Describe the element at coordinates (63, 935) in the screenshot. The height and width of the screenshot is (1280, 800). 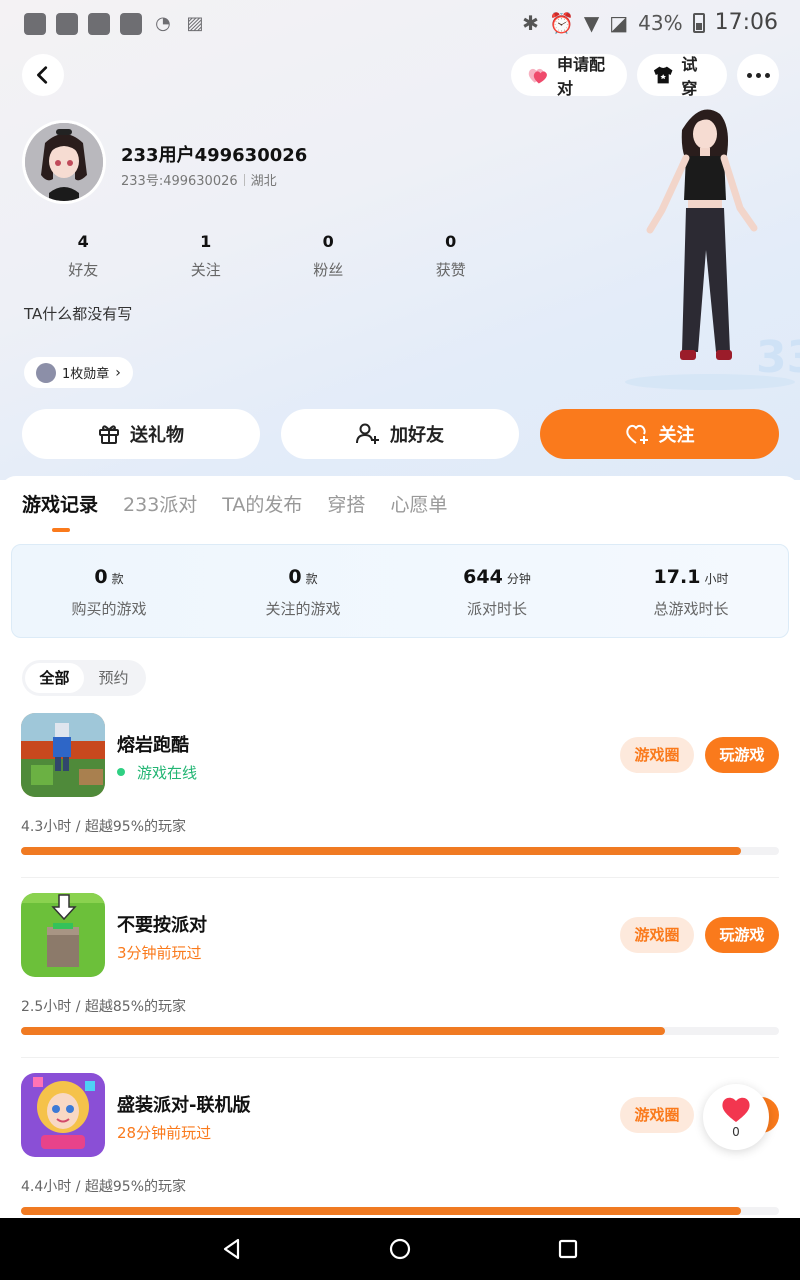
I see `game-icon-dont-press` at that location.